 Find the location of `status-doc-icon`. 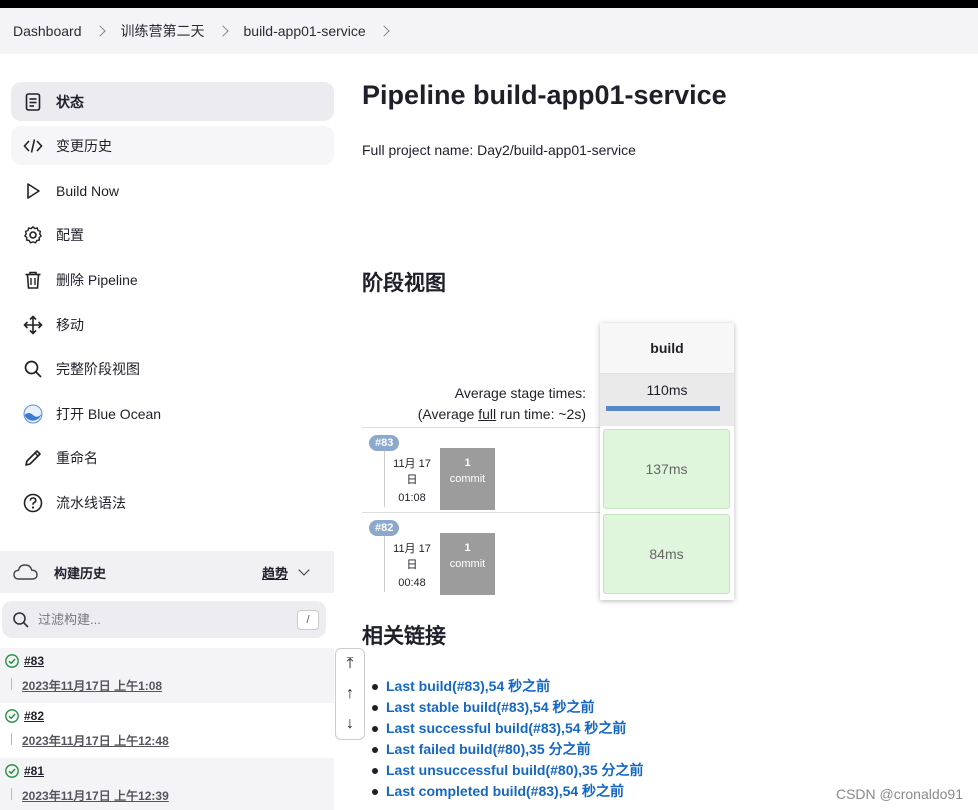

status-doc-icon is located at coordinates (33, 102).